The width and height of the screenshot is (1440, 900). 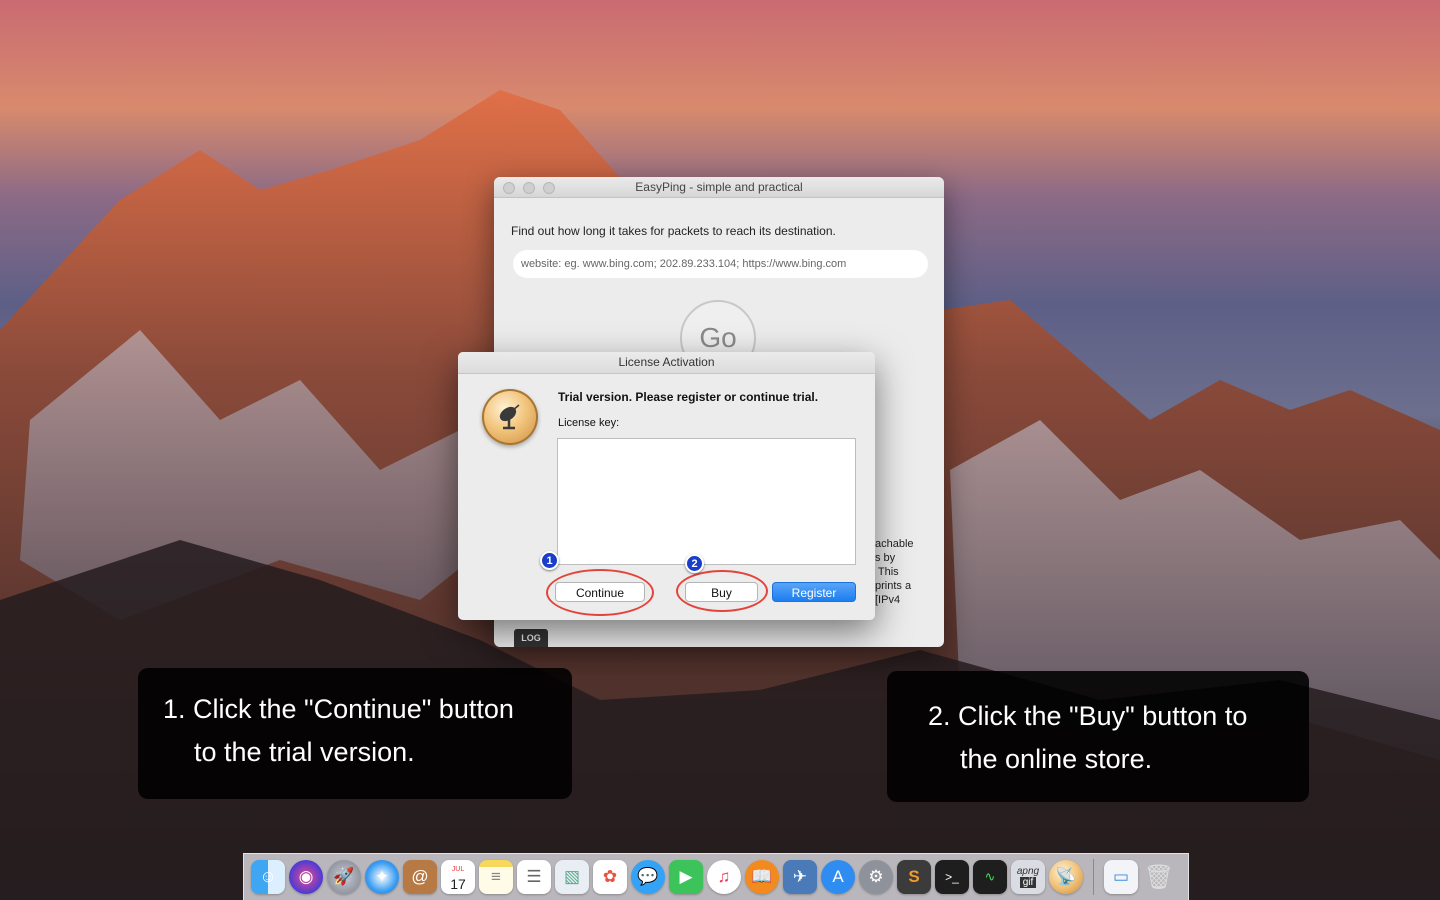 What do you see at coordinates (1121, 877) in the screenshot?
I see `downloads-stack-icon: ▭` at bounding box center [1121, 877].